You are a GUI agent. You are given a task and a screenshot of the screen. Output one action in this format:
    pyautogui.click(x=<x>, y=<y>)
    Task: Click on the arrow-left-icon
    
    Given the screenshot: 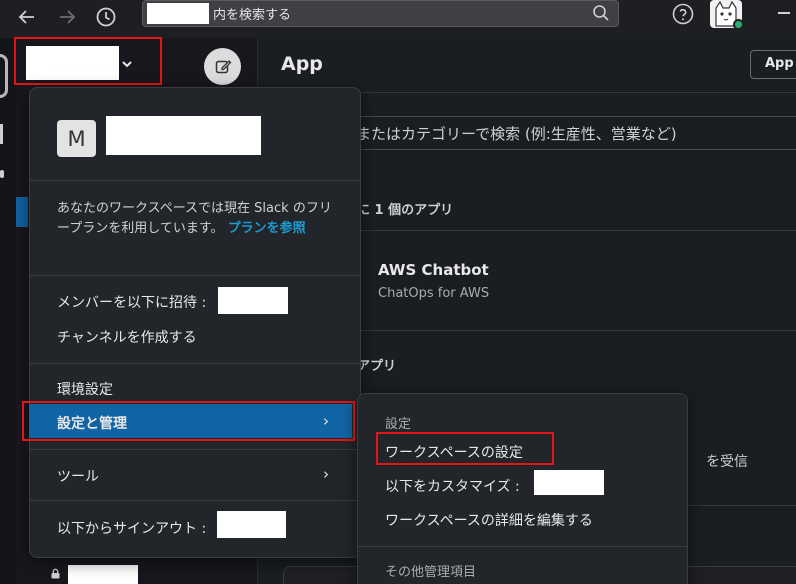 What is the action you would take?
    pyautogui.click(x=26, y=17)
    